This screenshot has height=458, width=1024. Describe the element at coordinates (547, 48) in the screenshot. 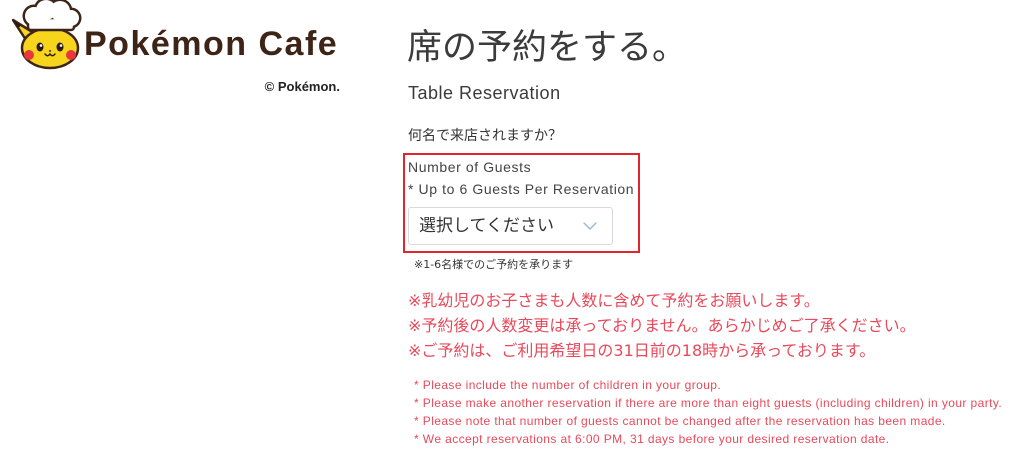

I see `page-title: 席の予約をする。` at that location.